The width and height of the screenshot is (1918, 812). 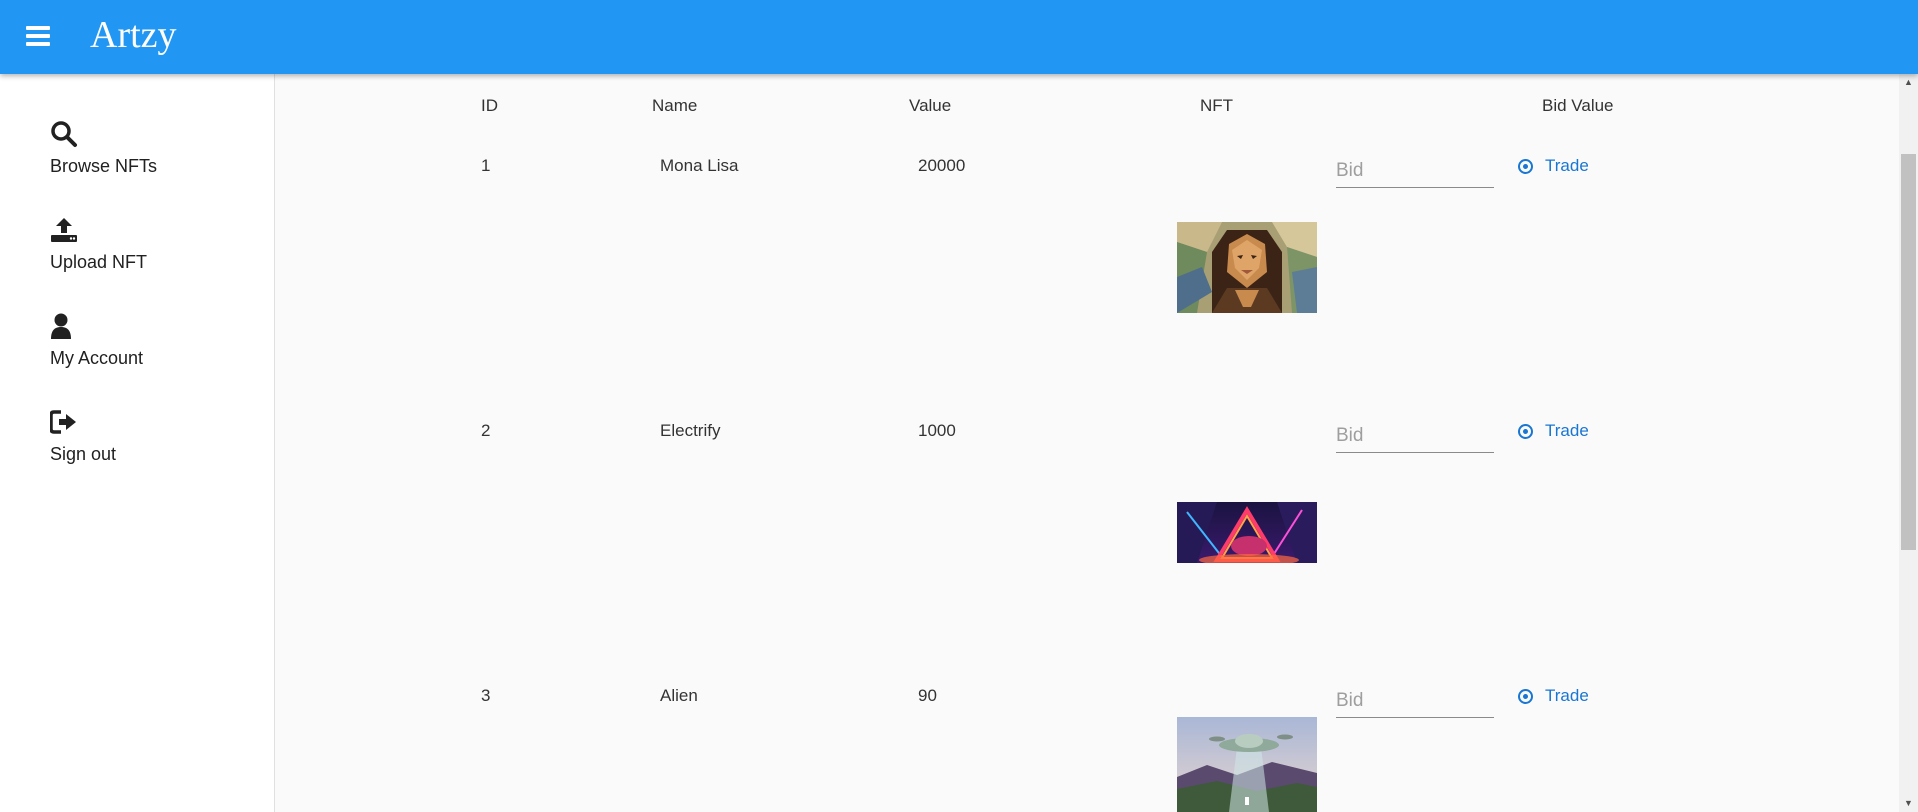 What do you see at coordinates (38, 36) in the screenshot?
I see `hamburger-menu-icon` at bounding box center [38, 36].